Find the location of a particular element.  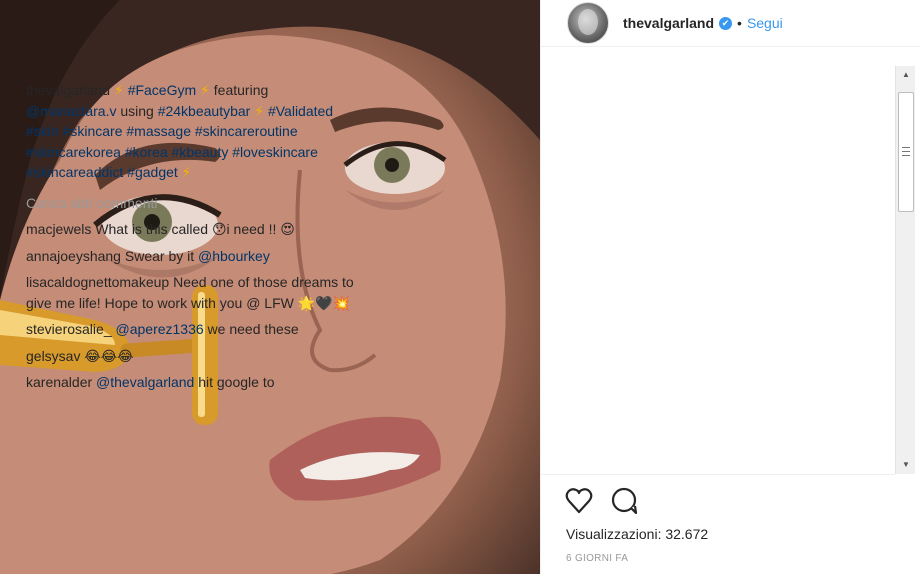

post-timestamp: 6 GIORNI FA is located at coordinates (597, 558).